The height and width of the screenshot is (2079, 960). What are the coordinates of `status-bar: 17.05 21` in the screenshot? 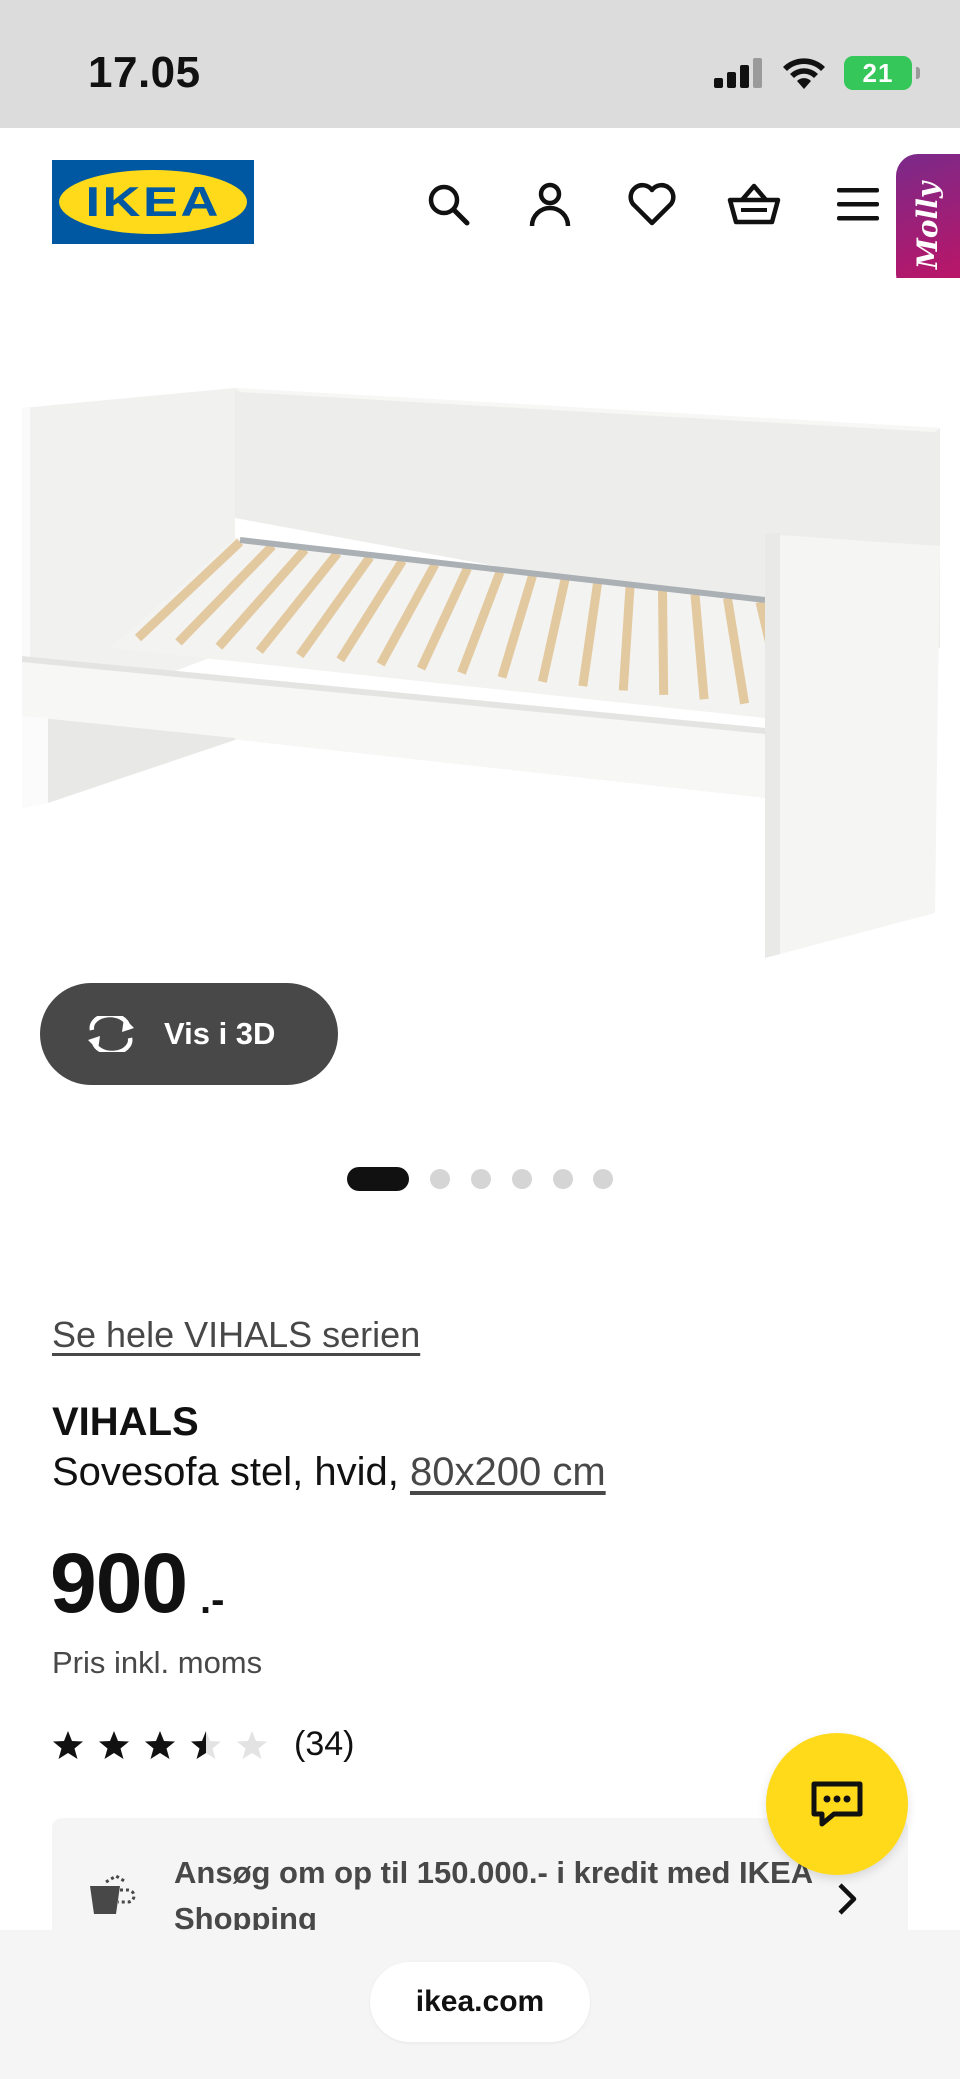 It's located at (480, 64).